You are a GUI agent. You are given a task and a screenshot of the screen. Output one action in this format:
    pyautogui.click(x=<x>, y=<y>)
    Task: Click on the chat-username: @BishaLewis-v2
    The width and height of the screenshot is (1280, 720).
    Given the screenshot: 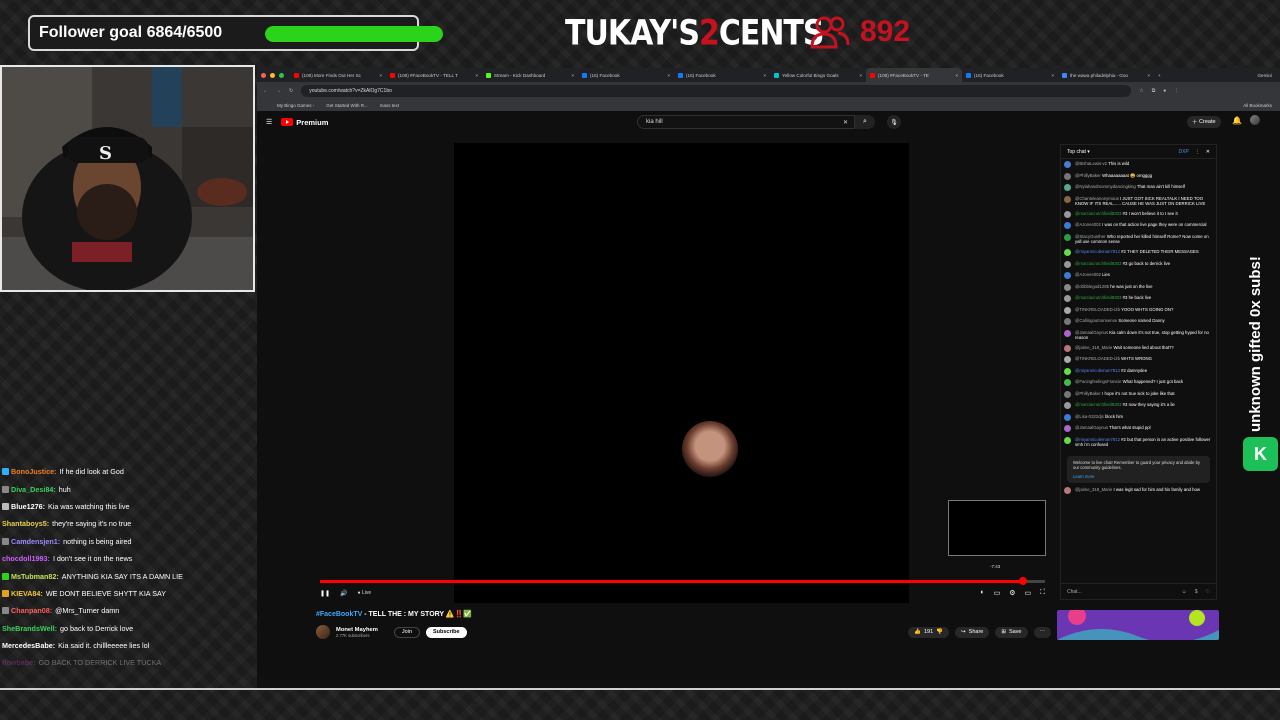 What is the action you would take?
    pyautogui.click(x=1091, y=163)
    